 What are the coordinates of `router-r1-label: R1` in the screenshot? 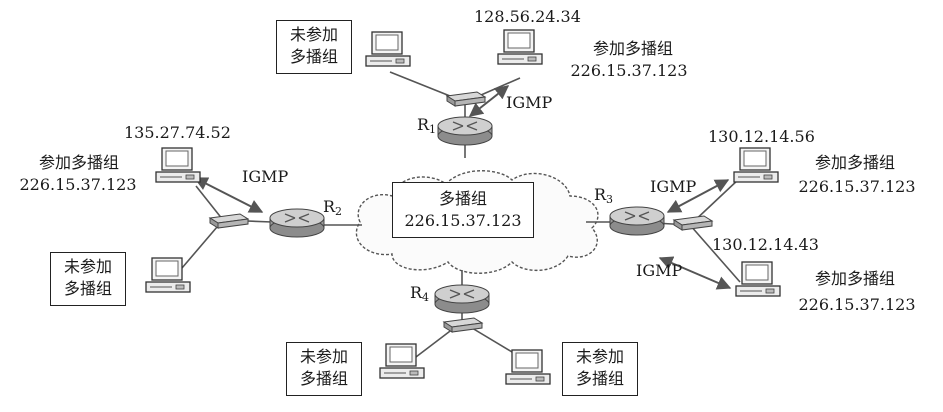 It's located at (427, 126).